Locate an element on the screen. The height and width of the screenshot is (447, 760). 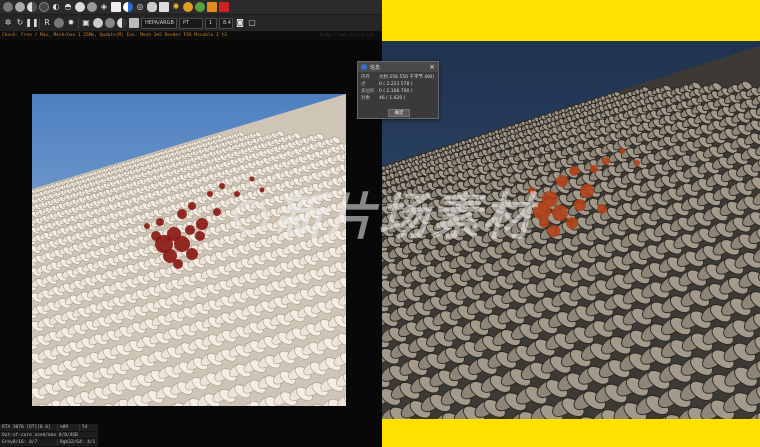
light-bulb-icon: ✺ is located at coordinates (176, 7).